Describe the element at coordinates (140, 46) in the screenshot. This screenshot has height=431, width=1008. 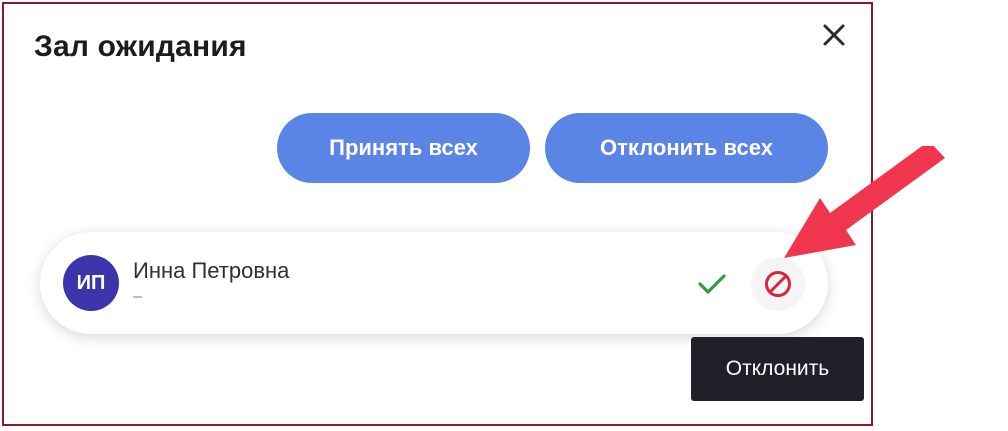
I see `dialog-title: Зал ожидания` at that location.